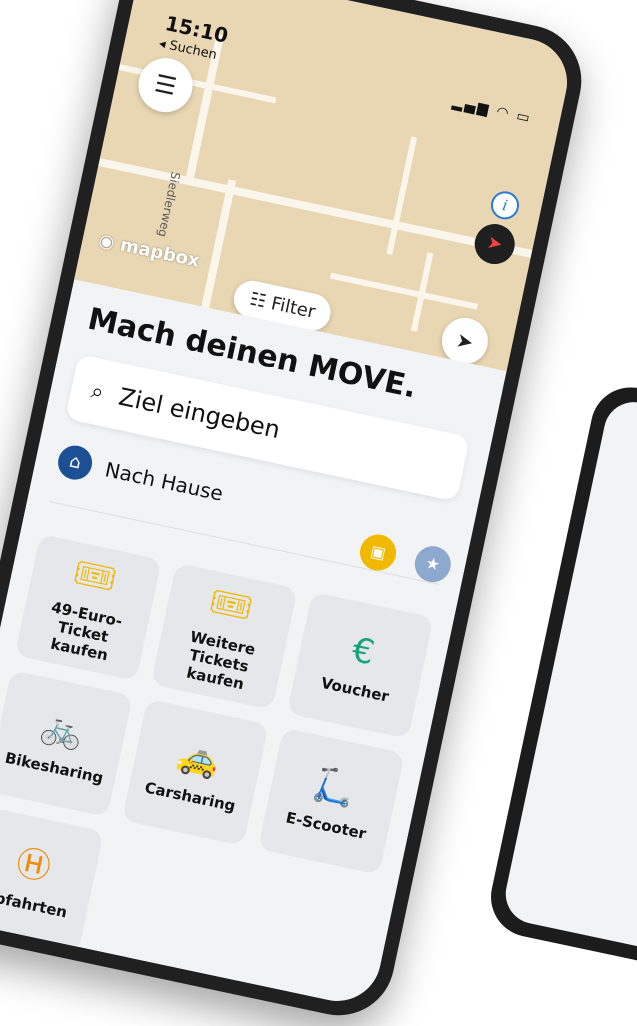 This screenshot has width=637, height=1026. I want to click on info-icon: i, so click(505, 205).